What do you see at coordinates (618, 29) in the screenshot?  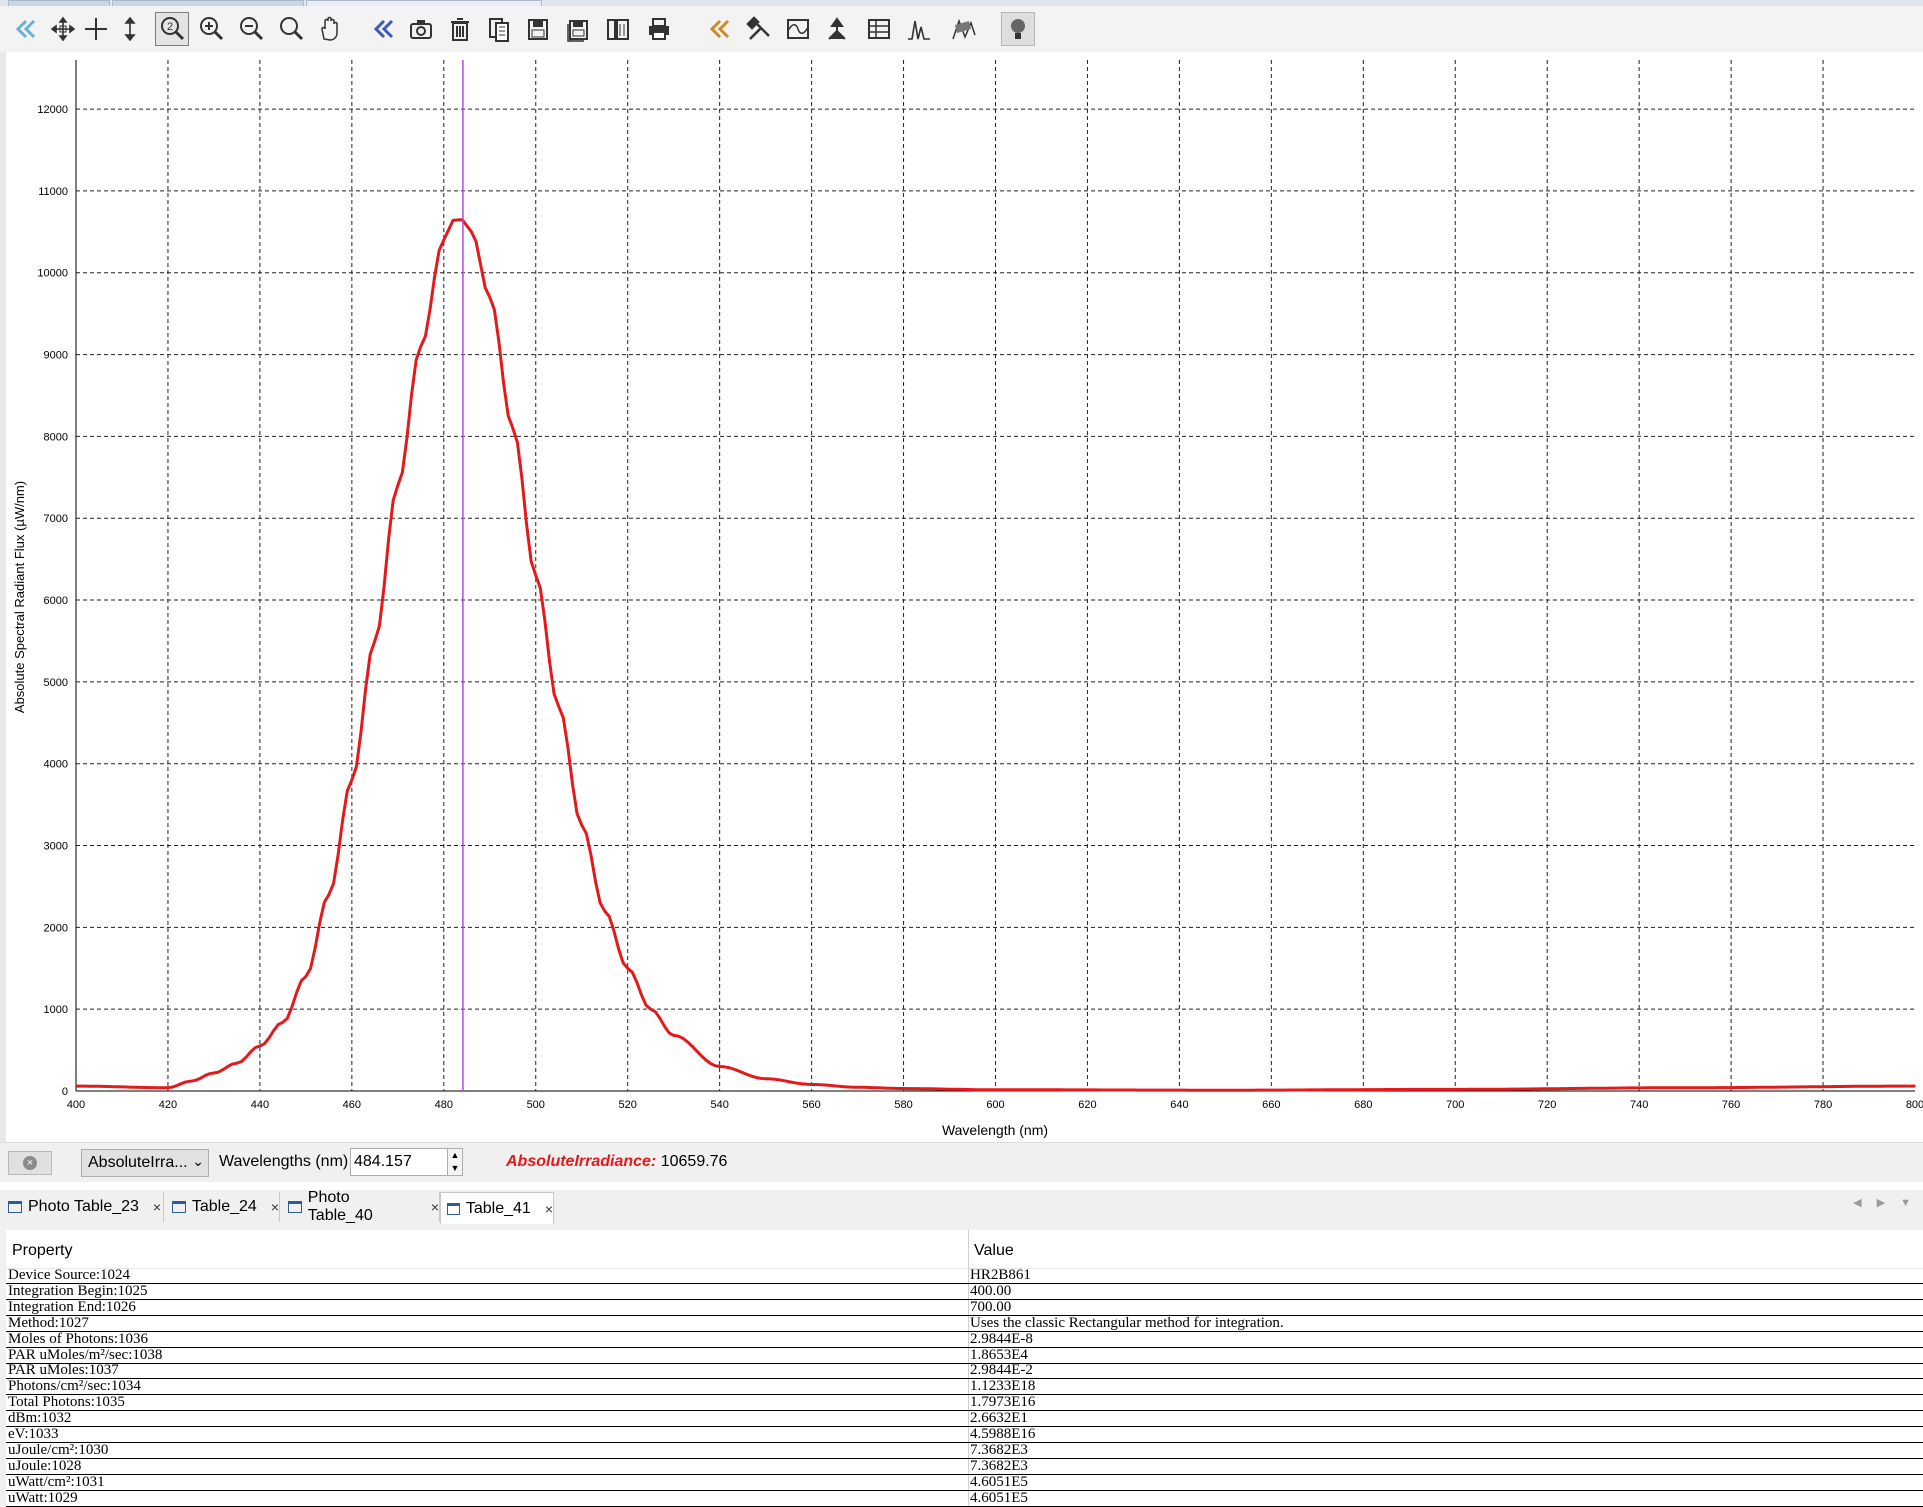 I see `export-button` at bounding box center [618, 29].